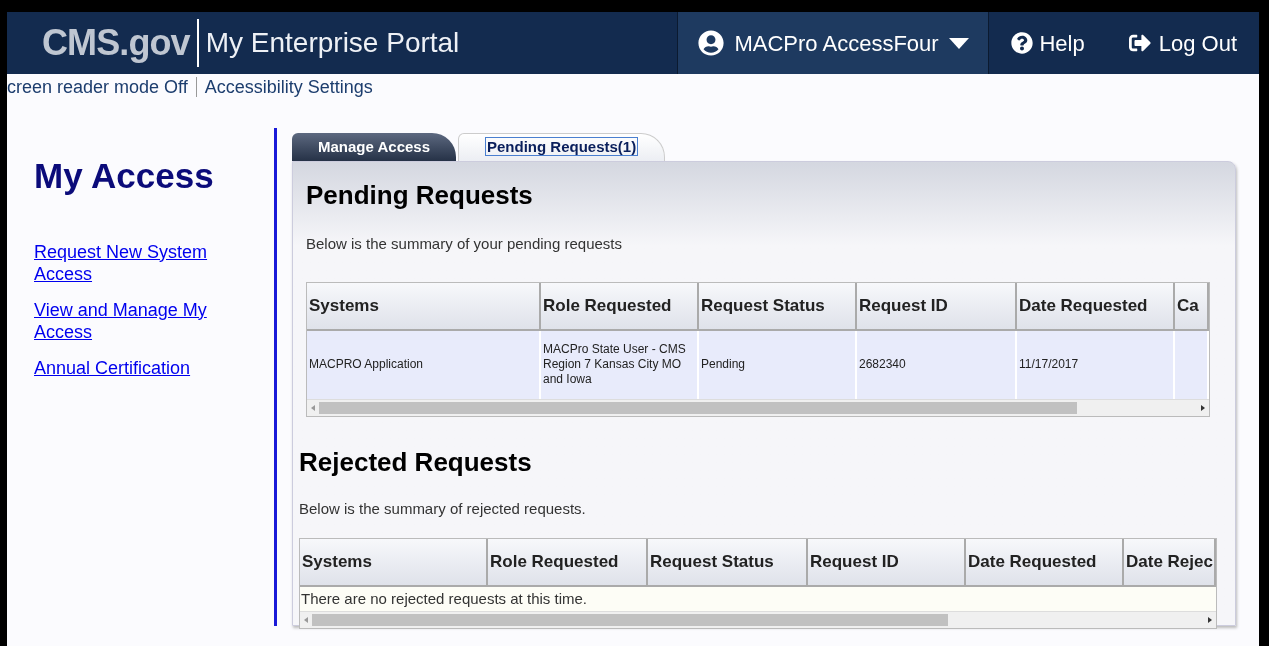 This screenshot has height=646, width=1269. Describe the element at coordinates (1096, 364) in the screenshot. I see `table-cell: 11/17/2017` at that location.